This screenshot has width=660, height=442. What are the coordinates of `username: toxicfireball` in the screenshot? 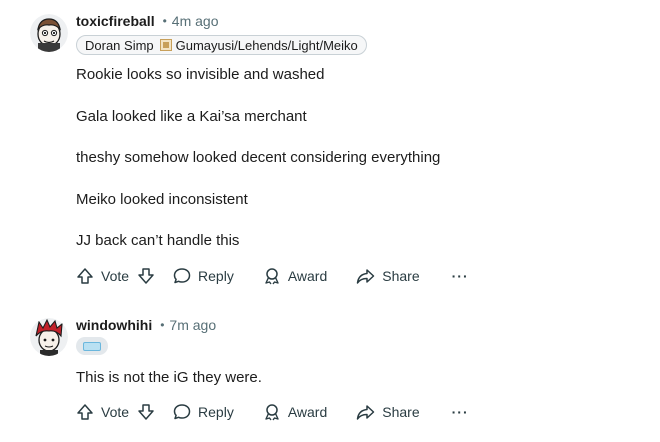 It's located at (115, 21).